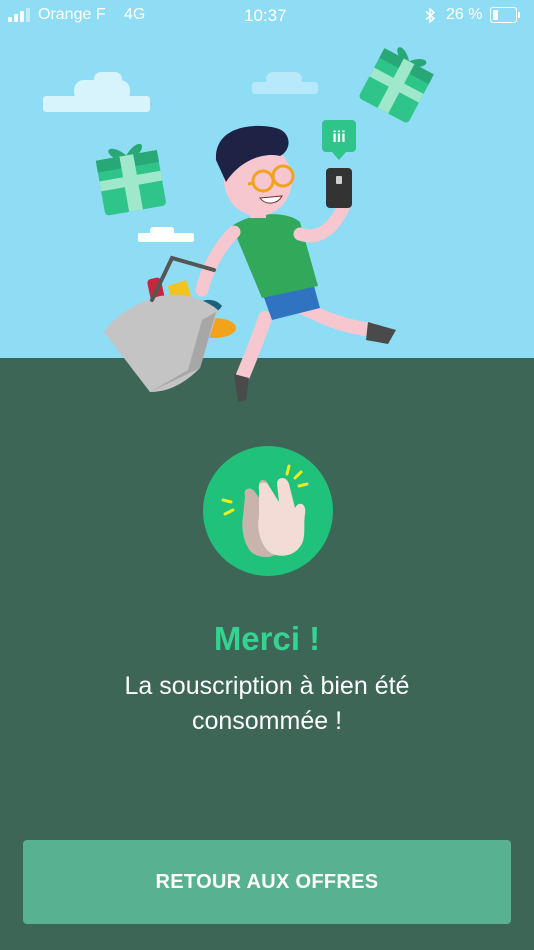  I want to click on confirmation-message: La souscription à bien été consommée !, so click(267, 703).